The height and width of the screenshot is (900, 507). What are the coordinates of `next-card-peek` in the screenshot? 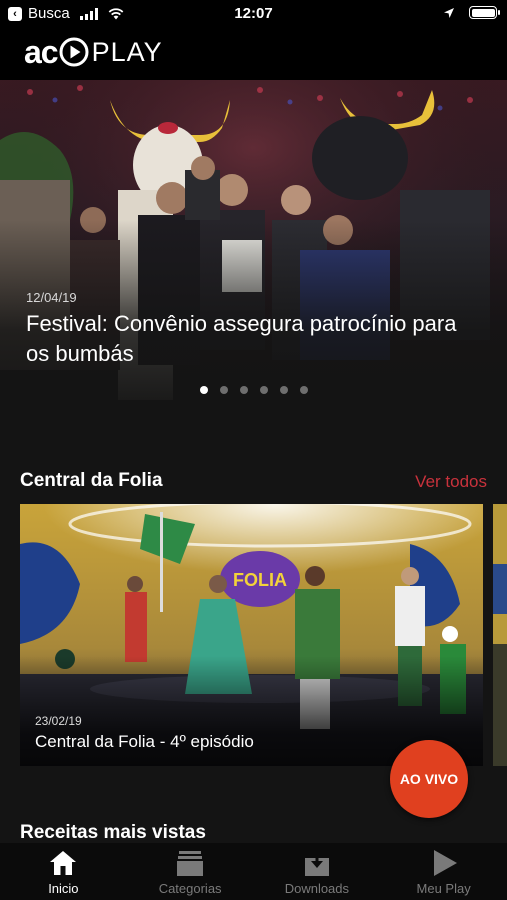 It's located at (500, 635).